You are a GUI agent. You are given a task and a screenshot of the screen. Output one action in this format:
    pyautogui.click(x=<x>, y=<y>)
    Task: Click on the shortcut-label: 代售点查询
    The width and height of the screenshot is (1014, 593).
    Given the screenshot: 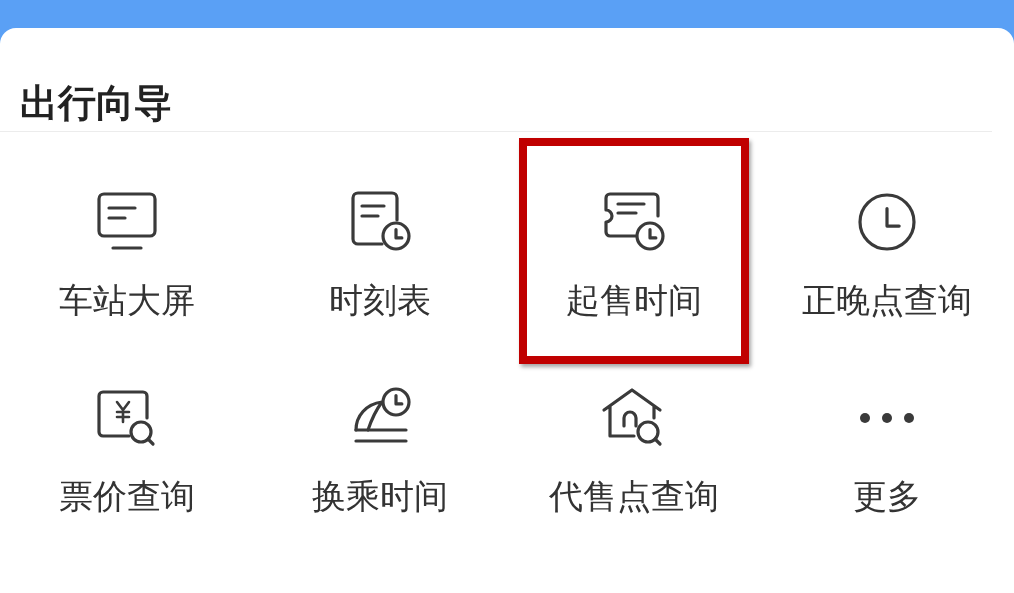 What is the action you would take?
    pyautogui.click(x=633, y=496)
    